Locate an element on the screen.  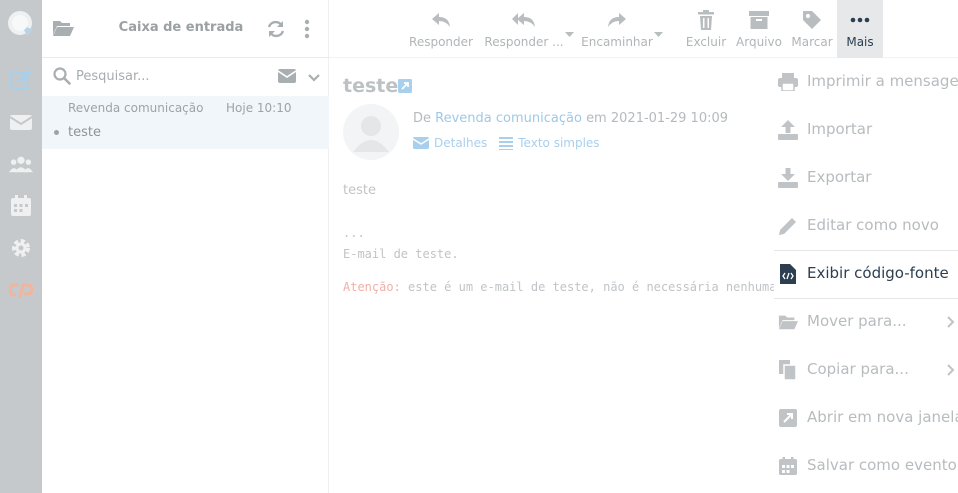
forward-icon is located at coordinates (617, 20).